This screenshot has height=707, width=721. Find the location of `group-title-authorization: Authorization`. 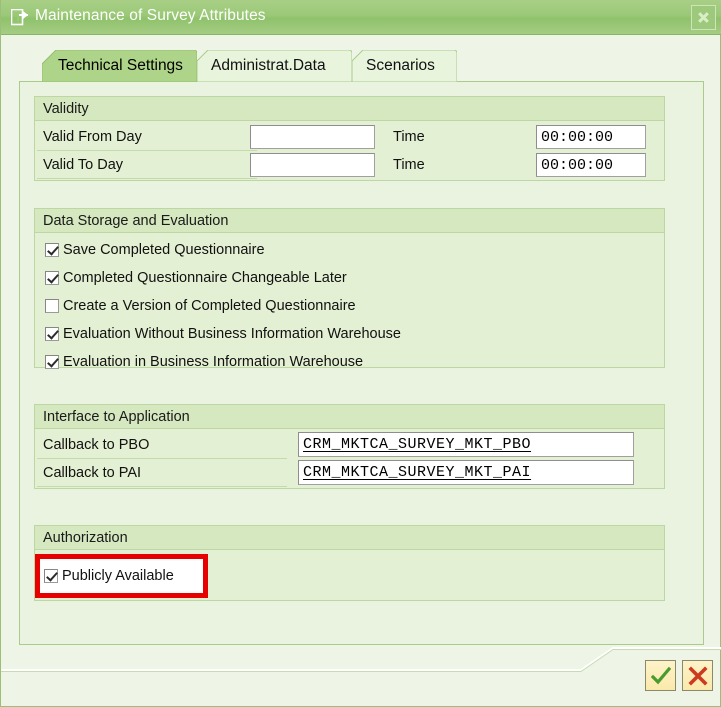

group-title-authorization: Authorization is located at coordinates (349, 538).